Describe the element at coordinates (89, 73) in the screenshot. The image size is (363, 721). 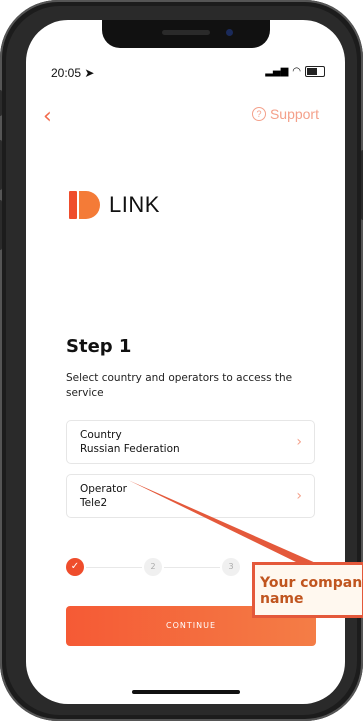
I see `location-arrow-icon: ➤` at that location.